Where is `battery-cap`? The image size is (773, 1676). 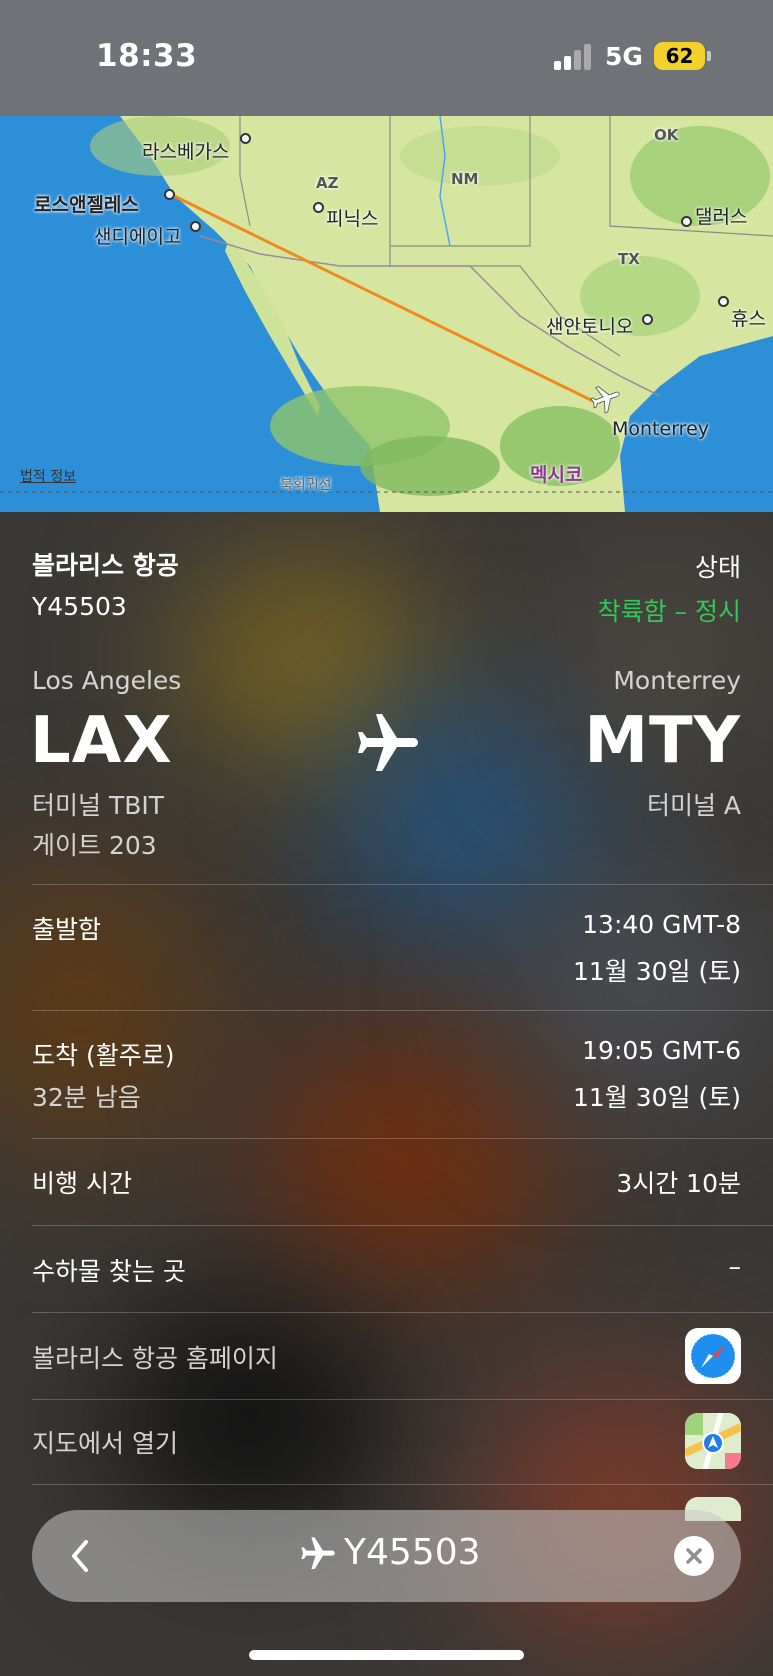
battery-cap is located at coordinates (709, 56).